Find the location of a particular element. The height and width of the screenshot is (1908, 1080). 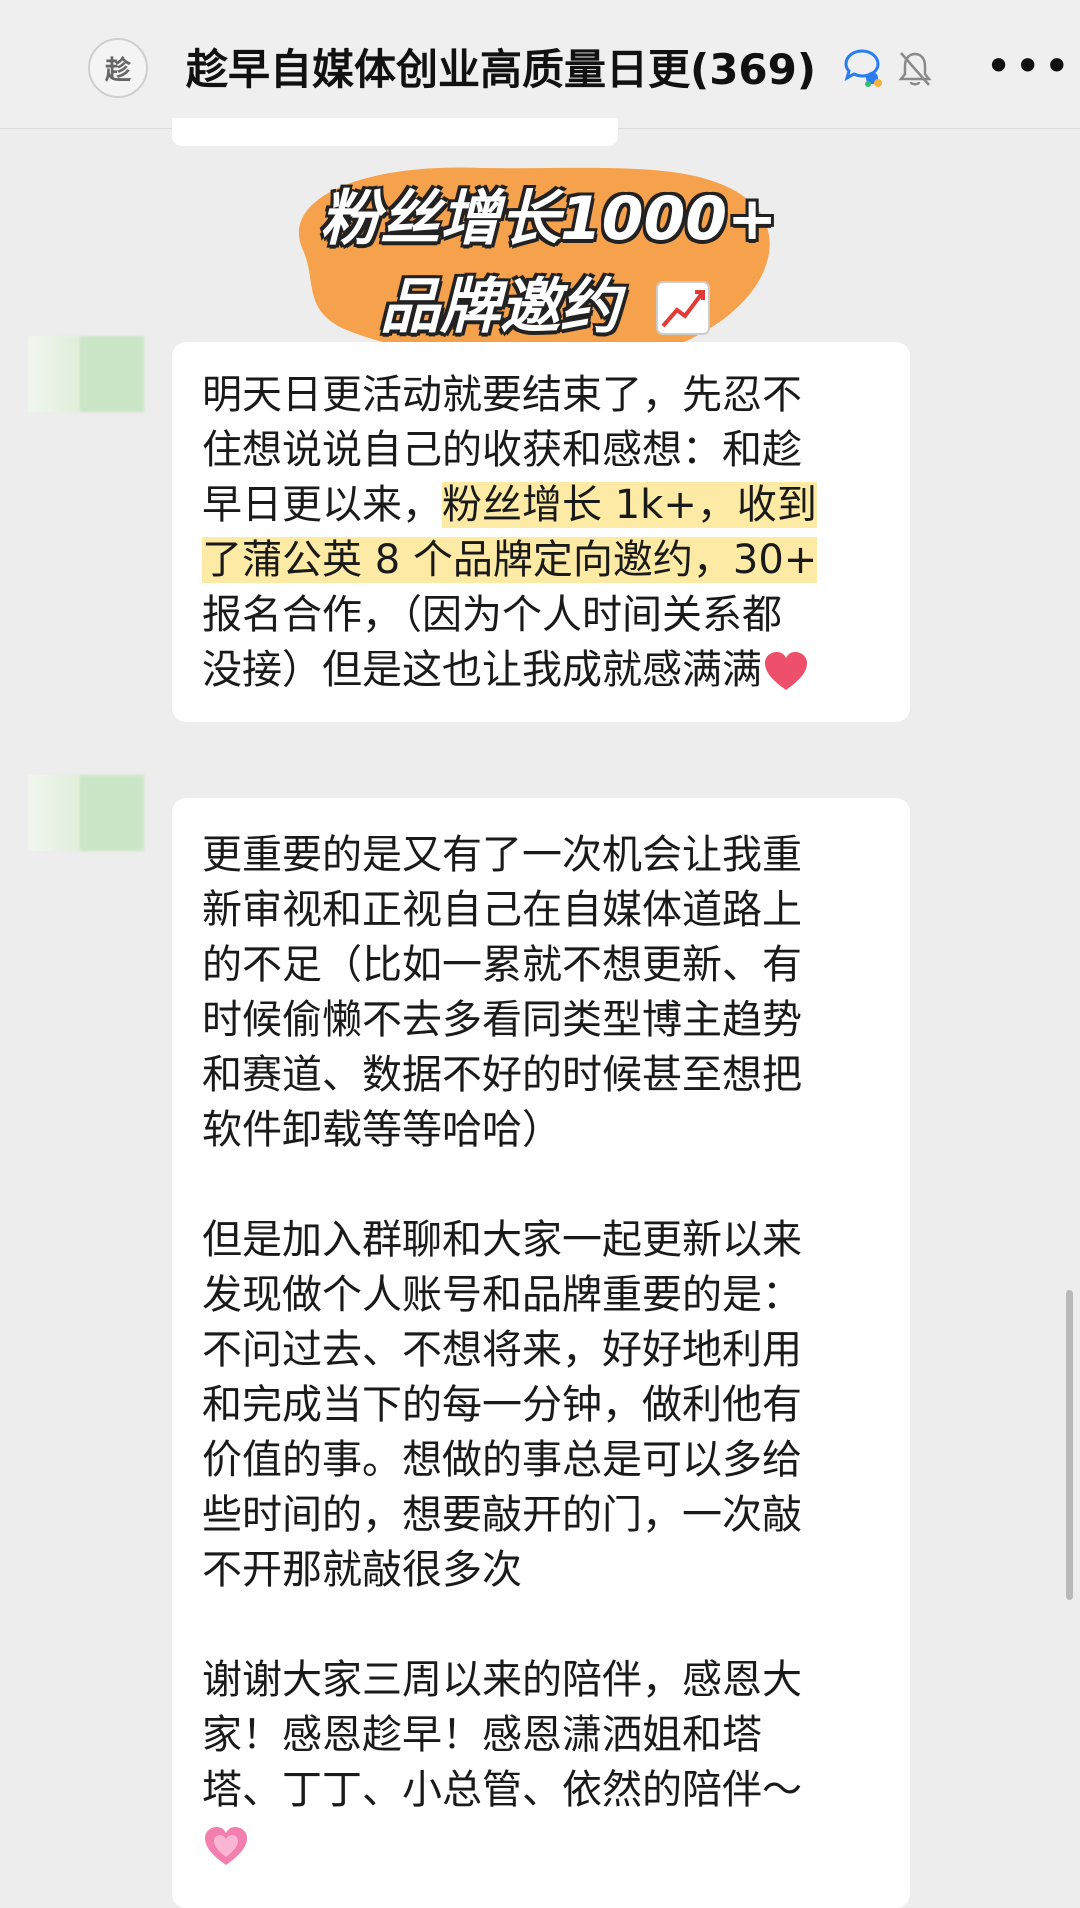

message-line: 和赛道、数据不好的时候甚至想把 is located at coordinates (502, 1075).